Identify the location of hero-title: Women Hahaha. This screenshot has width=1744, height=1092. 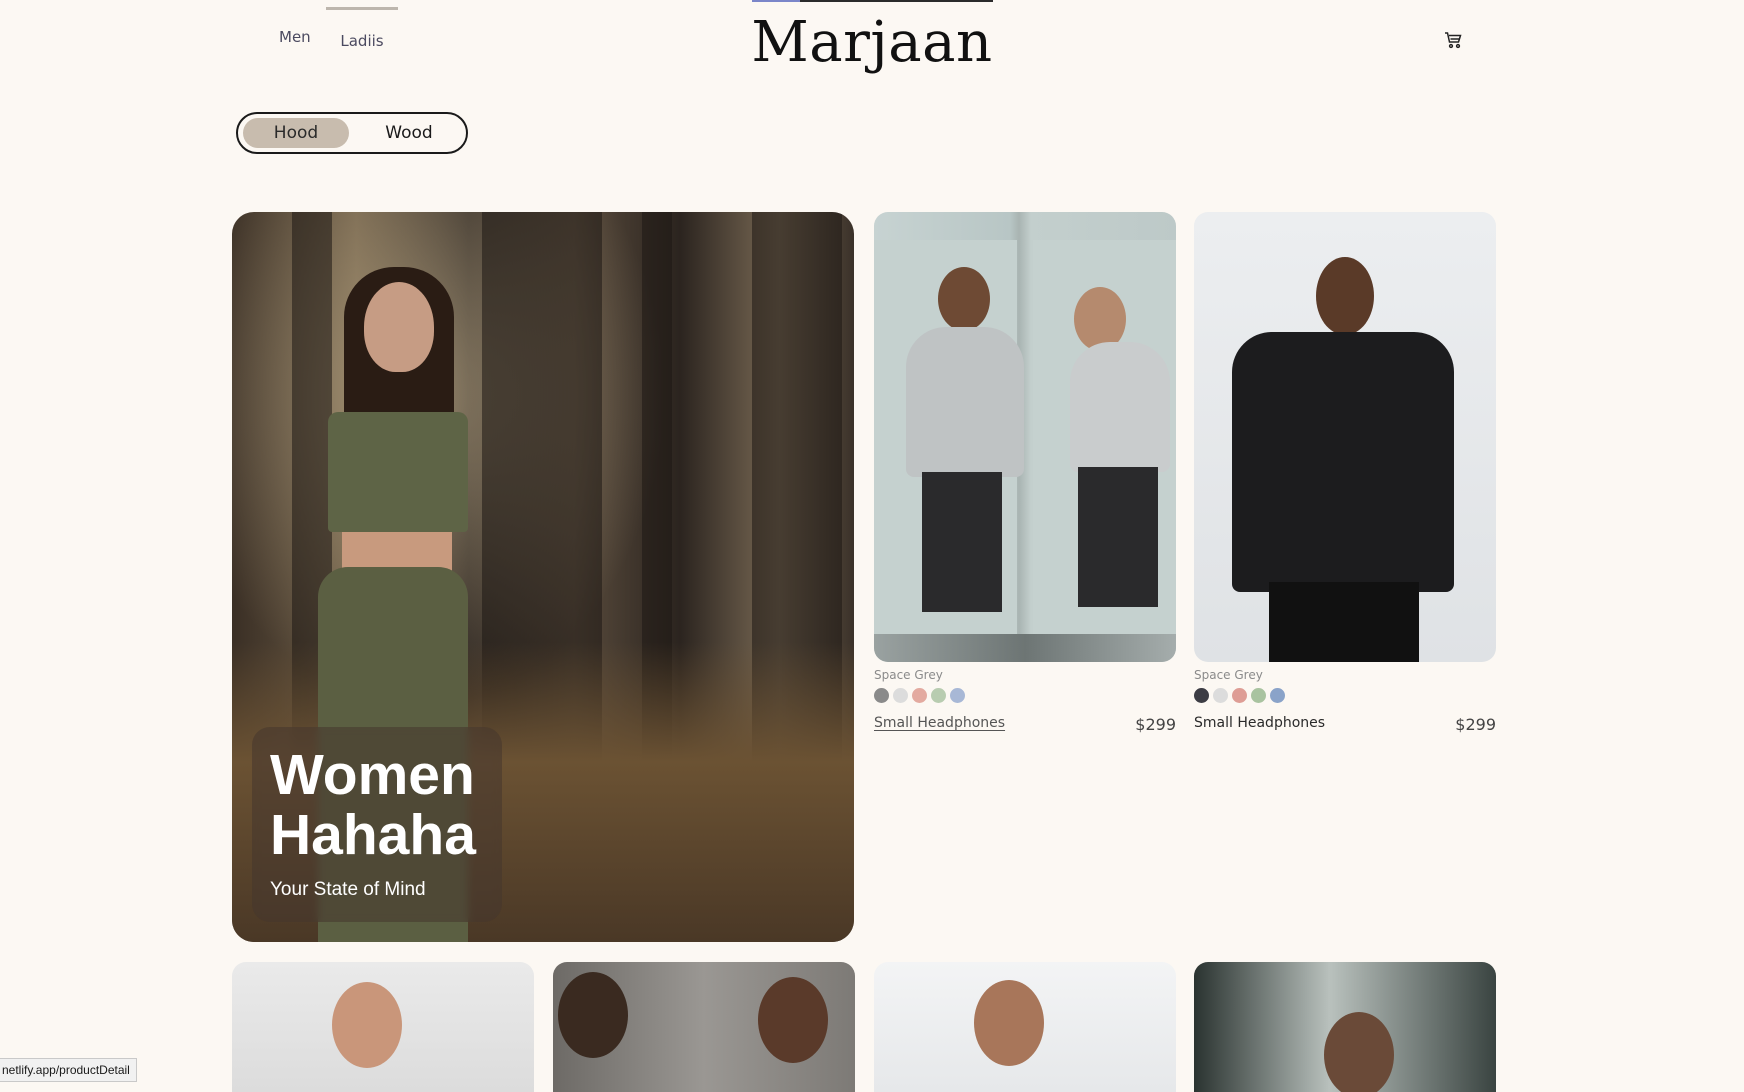
(373, 805).